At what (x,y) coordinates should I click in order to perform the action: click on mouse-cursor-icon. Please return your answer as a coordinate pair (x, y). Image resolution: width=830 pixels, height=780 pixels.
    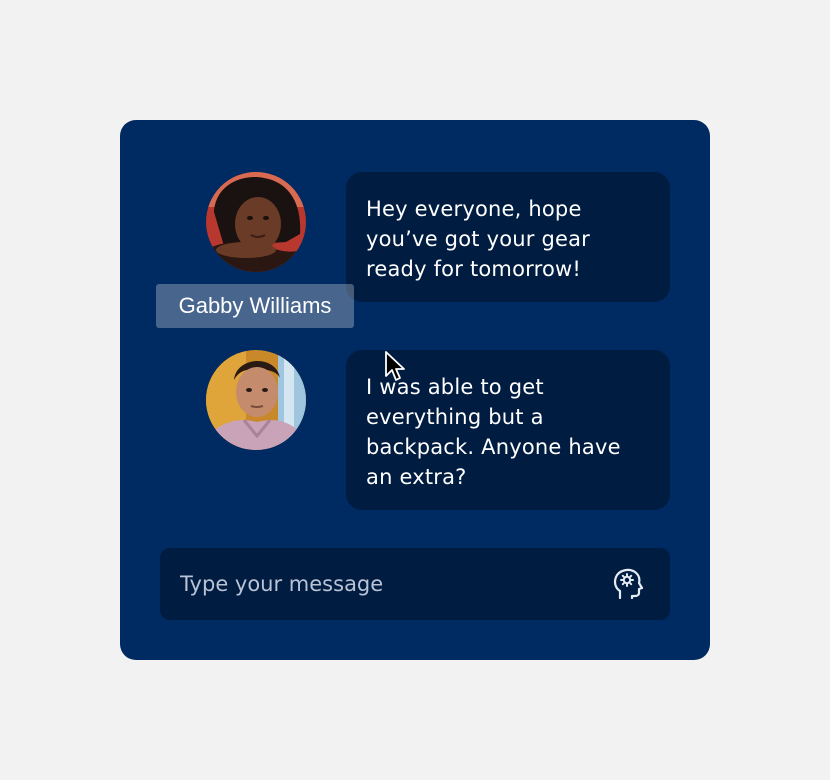
    Looking at the image, I should click on (395, 366).